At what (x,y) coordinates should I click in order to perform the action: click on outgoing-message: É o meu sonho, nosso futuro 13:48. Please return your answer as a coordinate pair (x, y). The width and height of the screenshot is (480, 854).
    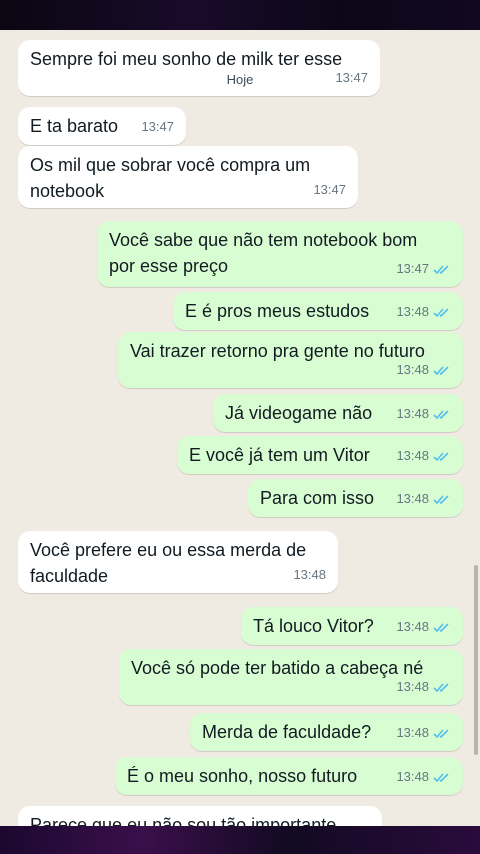
    Looking at the image, I should click on (289, 776).